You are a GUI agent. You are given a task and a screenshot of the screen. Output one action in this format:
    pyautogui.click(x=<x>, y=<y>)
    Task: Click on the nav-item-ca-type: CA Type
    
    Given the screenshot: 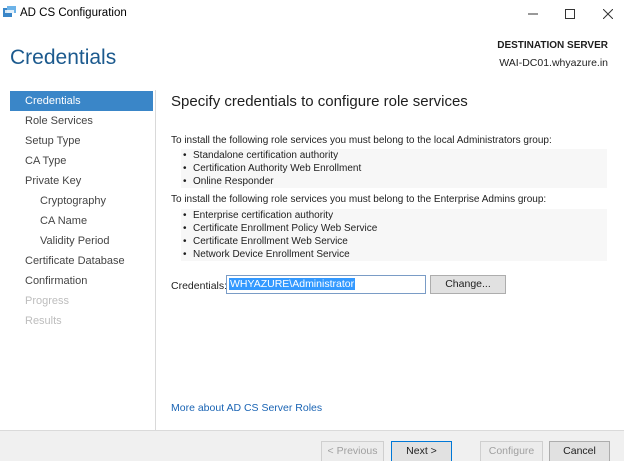 What is the action you would take?
    pyautogui.click(x=81, y=161)
    